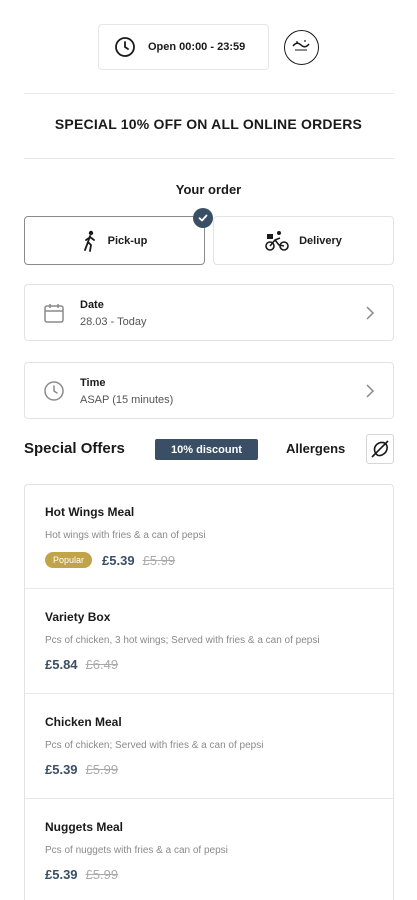 The height and width of the screenshot is (900, 417). What do you see at coordinates (197, 47) in the screenshot?
I see `opening-hours-text: Open 00:00 - 23:59` at bounding box center [197, 47].